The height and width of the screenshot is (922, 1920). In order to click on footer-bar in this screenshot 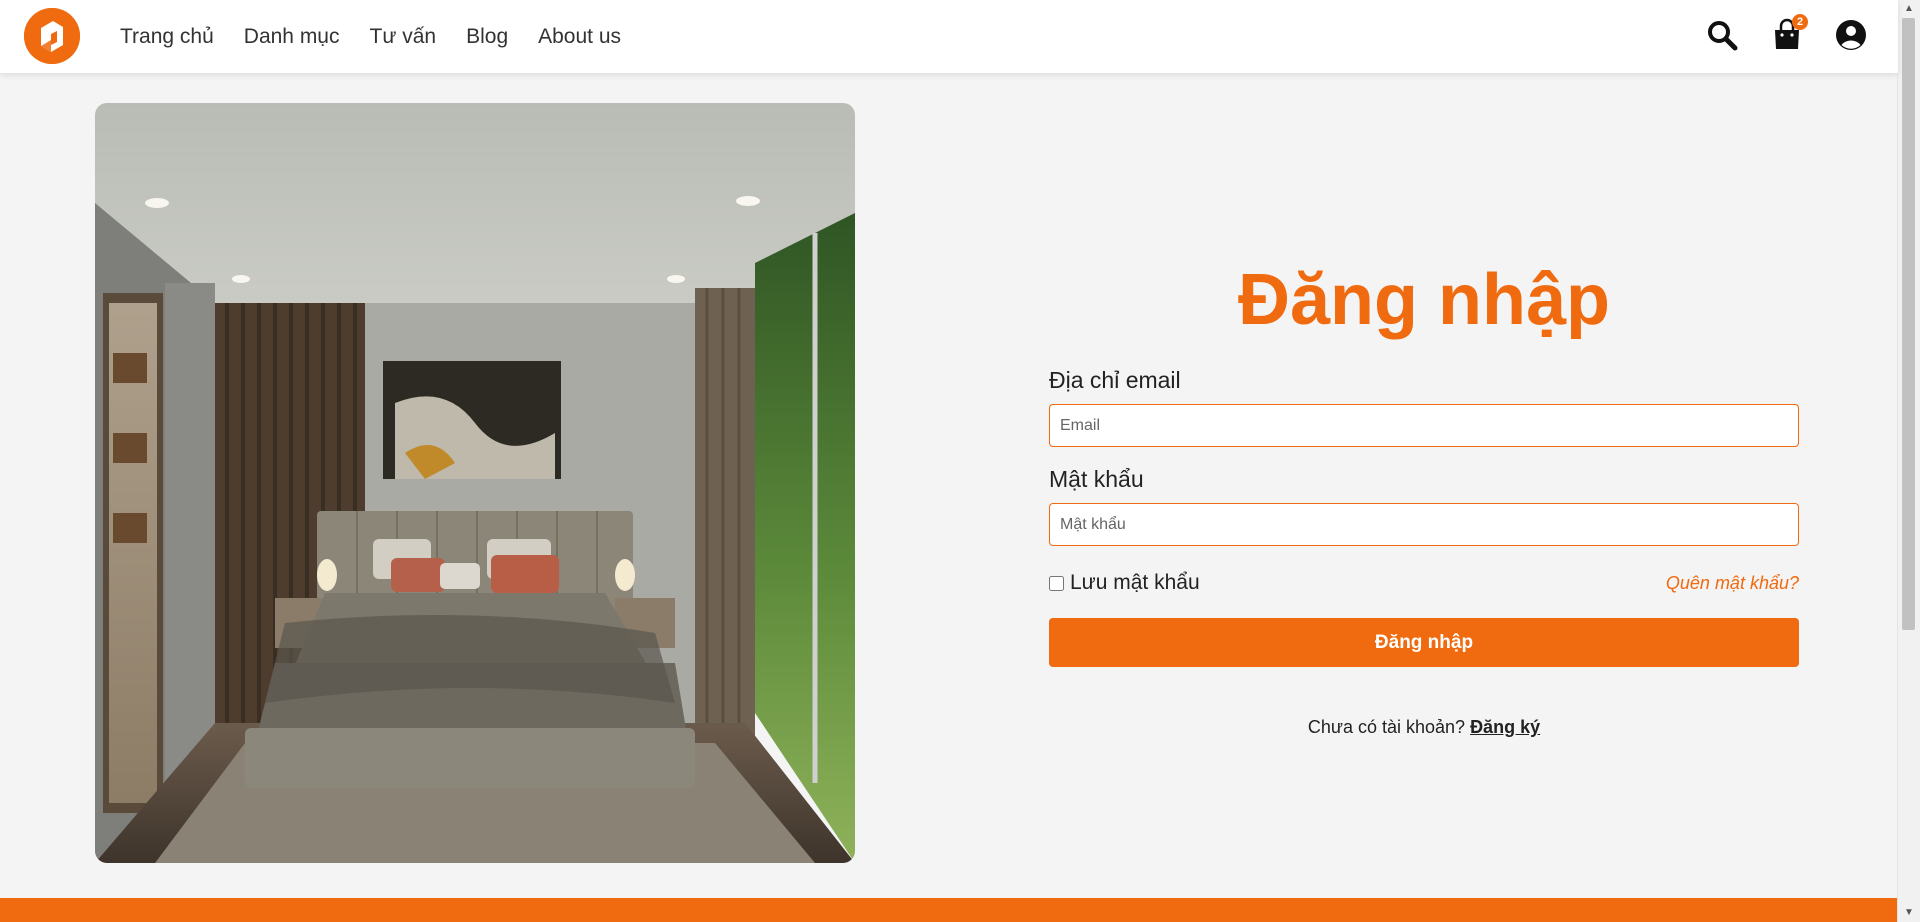, I will do `click(949, 910)`.